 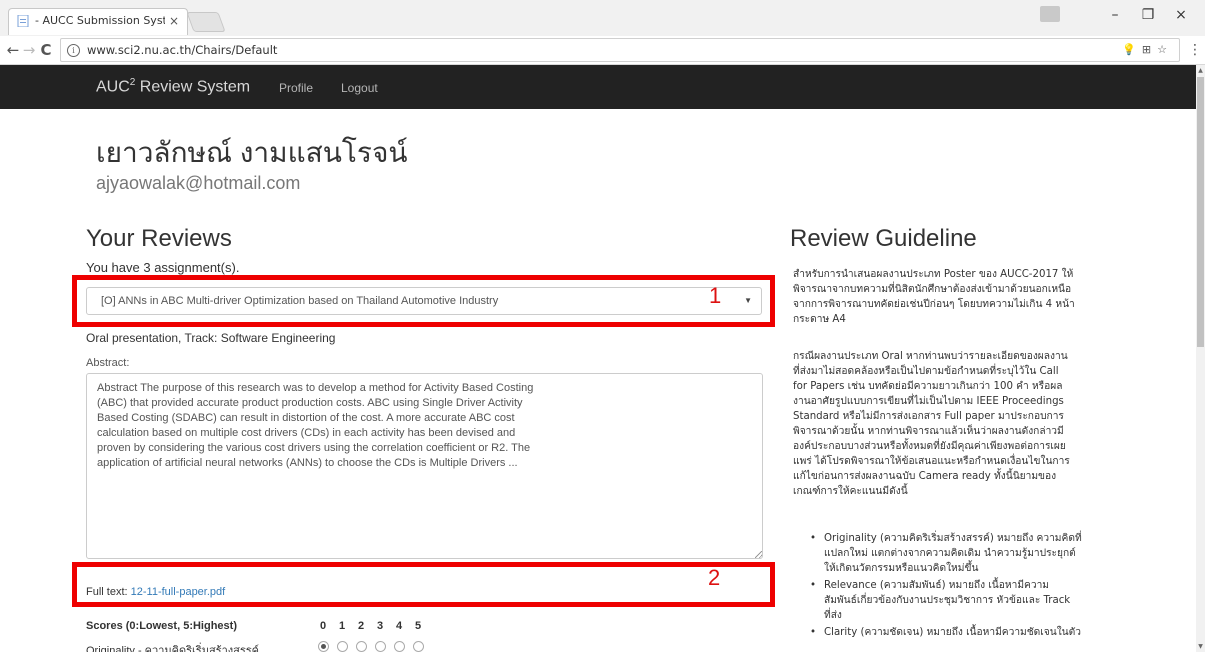 I want to click on criteria-line: ให้เกิดนวัตกรรมหรือแนวคิดใหม่ขึ้น, so click(x=901, y=568).